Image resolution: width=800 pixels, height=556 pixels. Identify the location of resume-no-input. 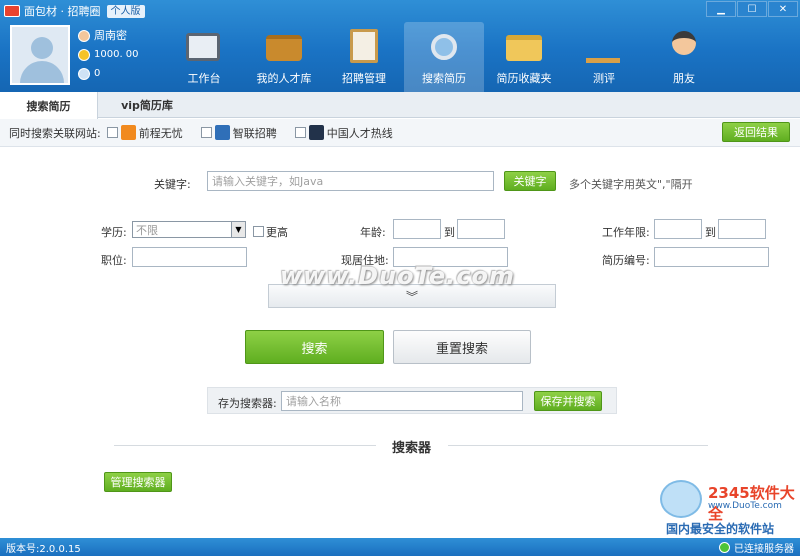
(711, 257).